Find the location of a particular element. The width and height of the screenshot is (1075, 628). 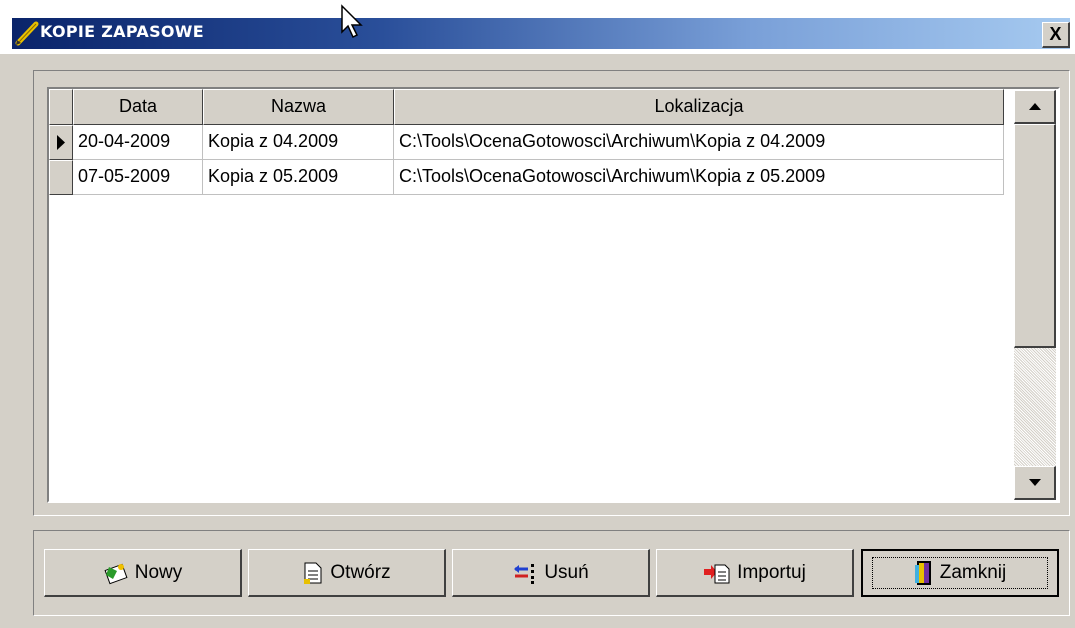

focus-rectangle: Zamknij is located at coordinates (960, 573).